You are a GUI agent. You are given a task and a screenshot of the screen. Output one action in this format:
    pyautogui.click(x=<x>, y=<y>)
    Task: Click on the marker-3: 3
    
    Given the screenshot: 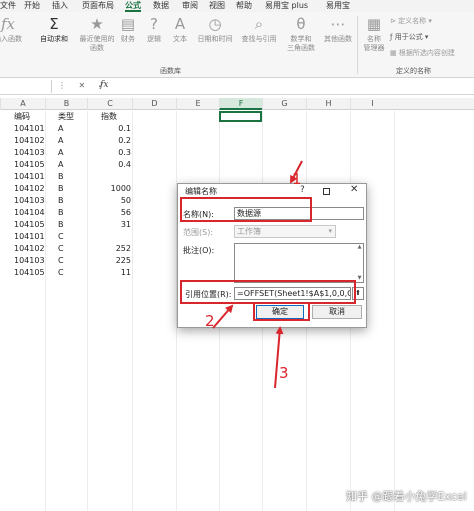 What is the action you would take?
    pyautogui.click(x=284, y=373)
    